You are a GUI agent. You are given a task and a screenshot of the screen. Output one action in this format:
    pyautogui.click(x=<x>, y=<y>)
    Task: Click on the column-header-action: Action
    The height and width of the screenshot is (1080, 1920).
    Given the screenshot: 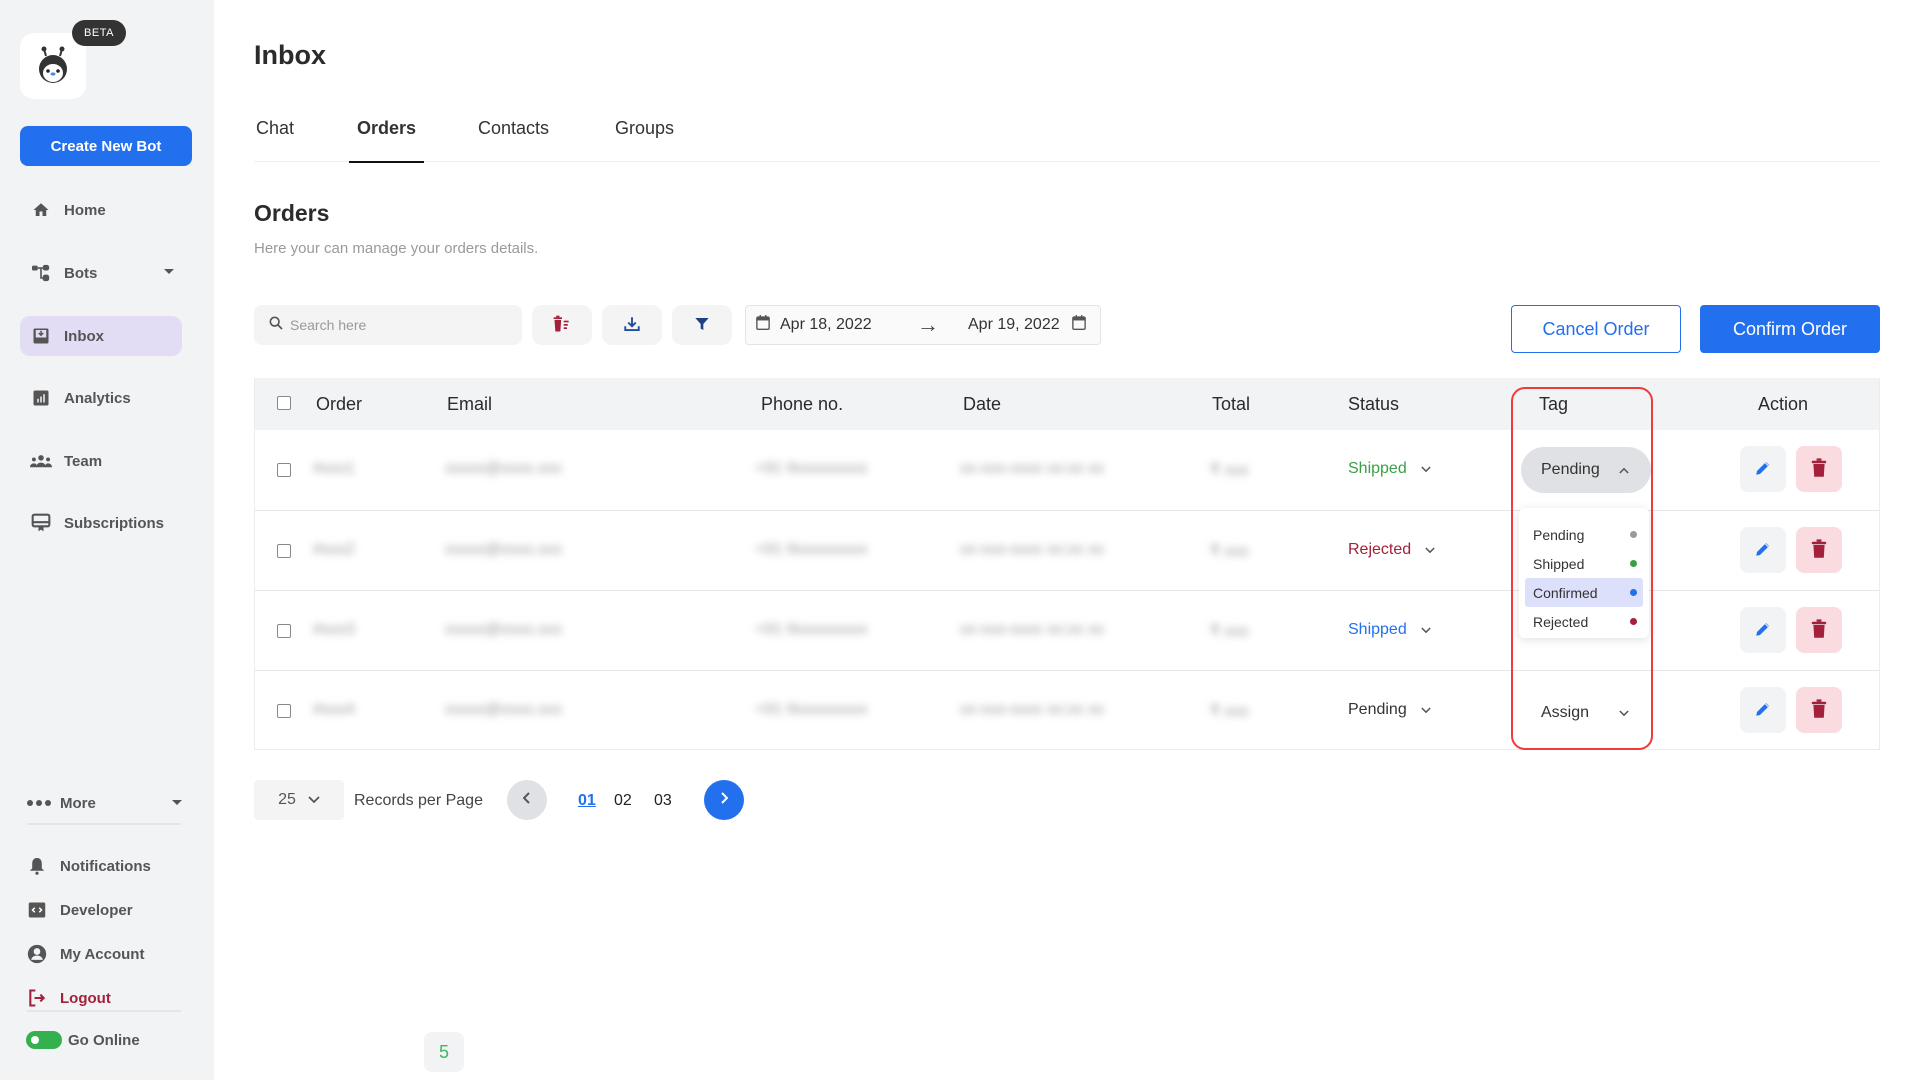 What is the action you would take?
    pyautogui.click(x=1783, y=404)
    